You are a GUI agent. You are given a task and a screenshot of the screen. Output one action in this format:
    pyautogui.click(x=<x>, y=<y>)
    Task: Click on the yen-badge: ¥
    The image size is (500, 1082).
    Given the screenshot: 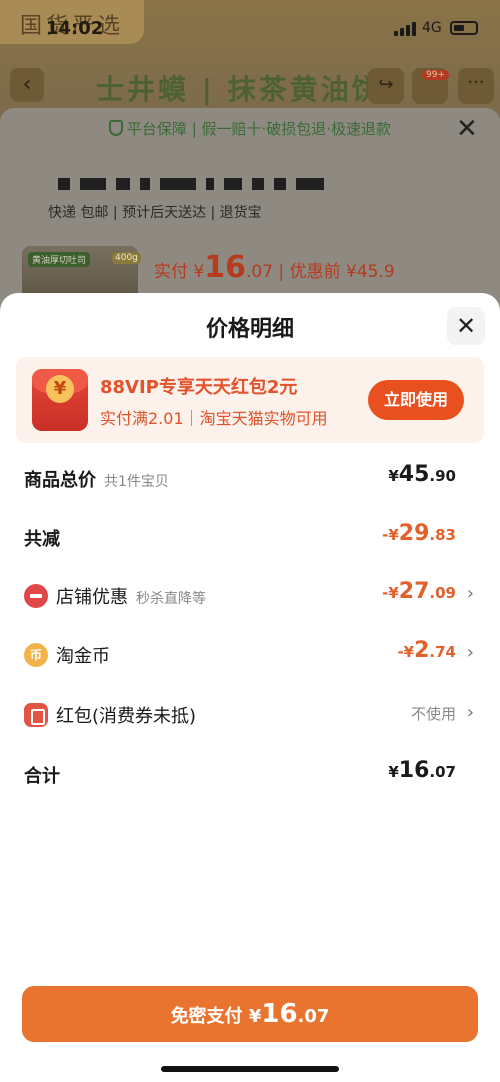 What is the action you would take?
    pyautogui.click(x=60, y=389)
    